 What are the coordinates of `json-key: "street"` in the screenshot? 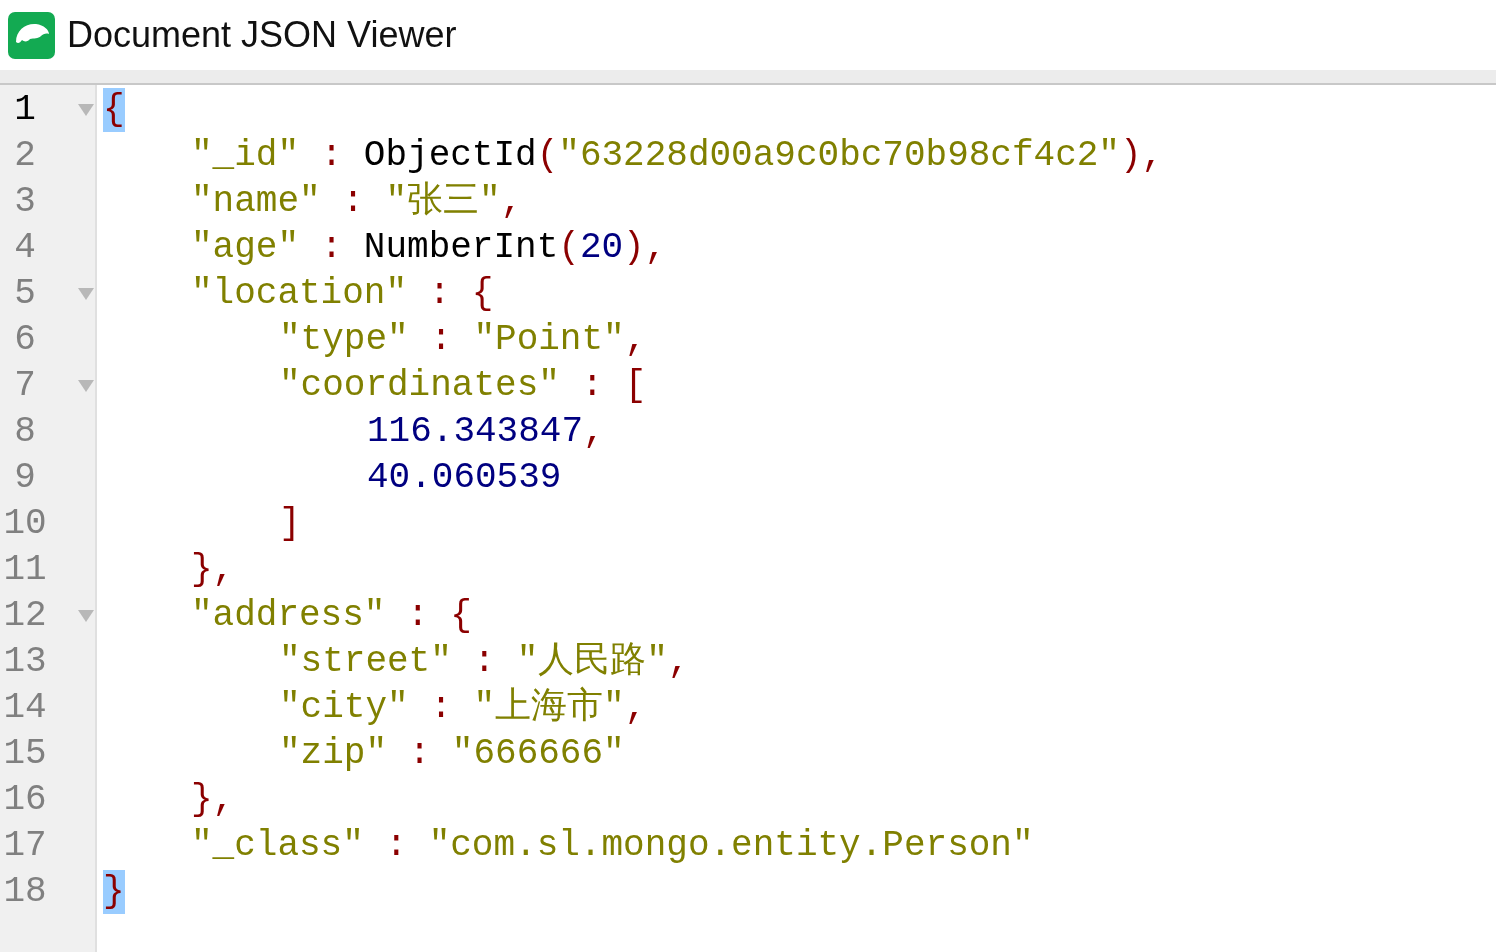 It's located at (365, 662).